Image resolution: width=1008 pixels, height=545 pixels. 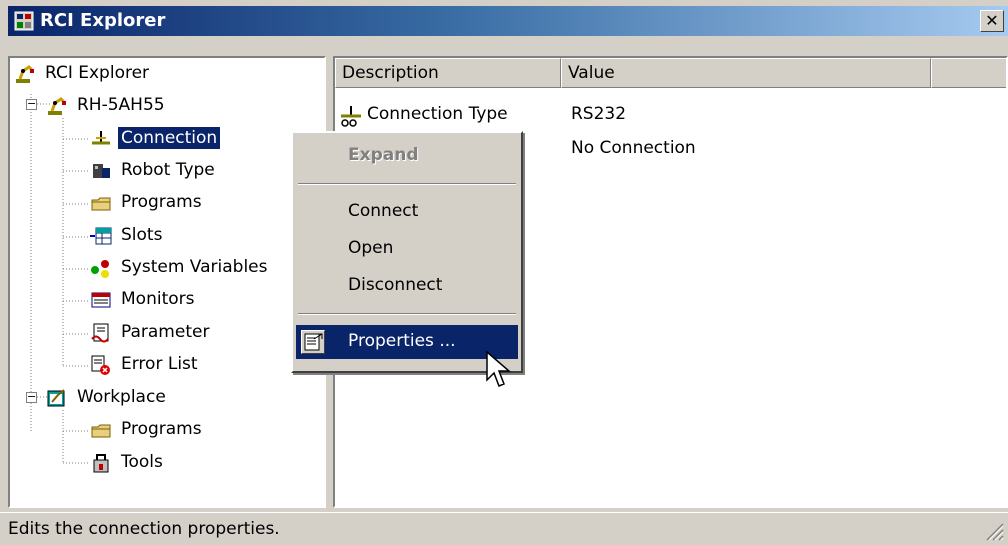 I want to click on properties-icon, so click(x=313, y=342).